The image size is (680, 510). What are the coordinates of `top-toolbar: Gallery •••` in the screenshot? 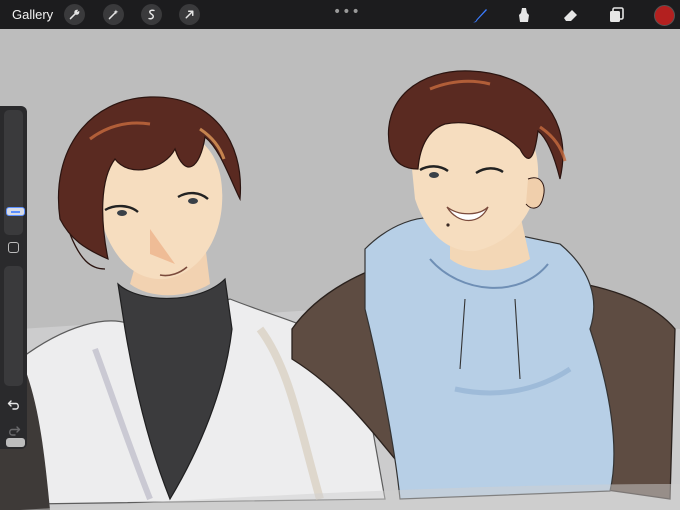 It's located at (340, 14).